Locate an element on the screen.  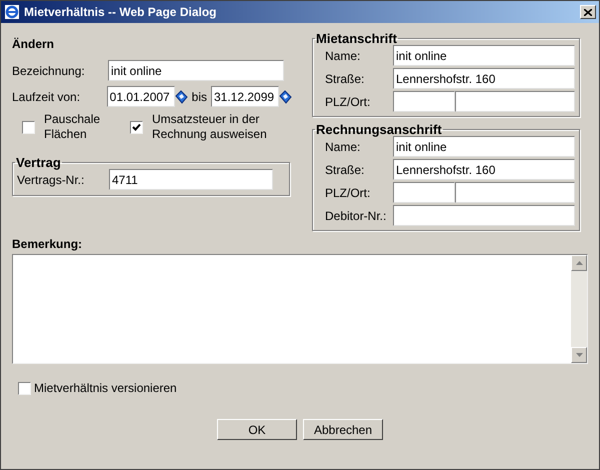
text-field: 4711 is located at coordinates (191, 179).